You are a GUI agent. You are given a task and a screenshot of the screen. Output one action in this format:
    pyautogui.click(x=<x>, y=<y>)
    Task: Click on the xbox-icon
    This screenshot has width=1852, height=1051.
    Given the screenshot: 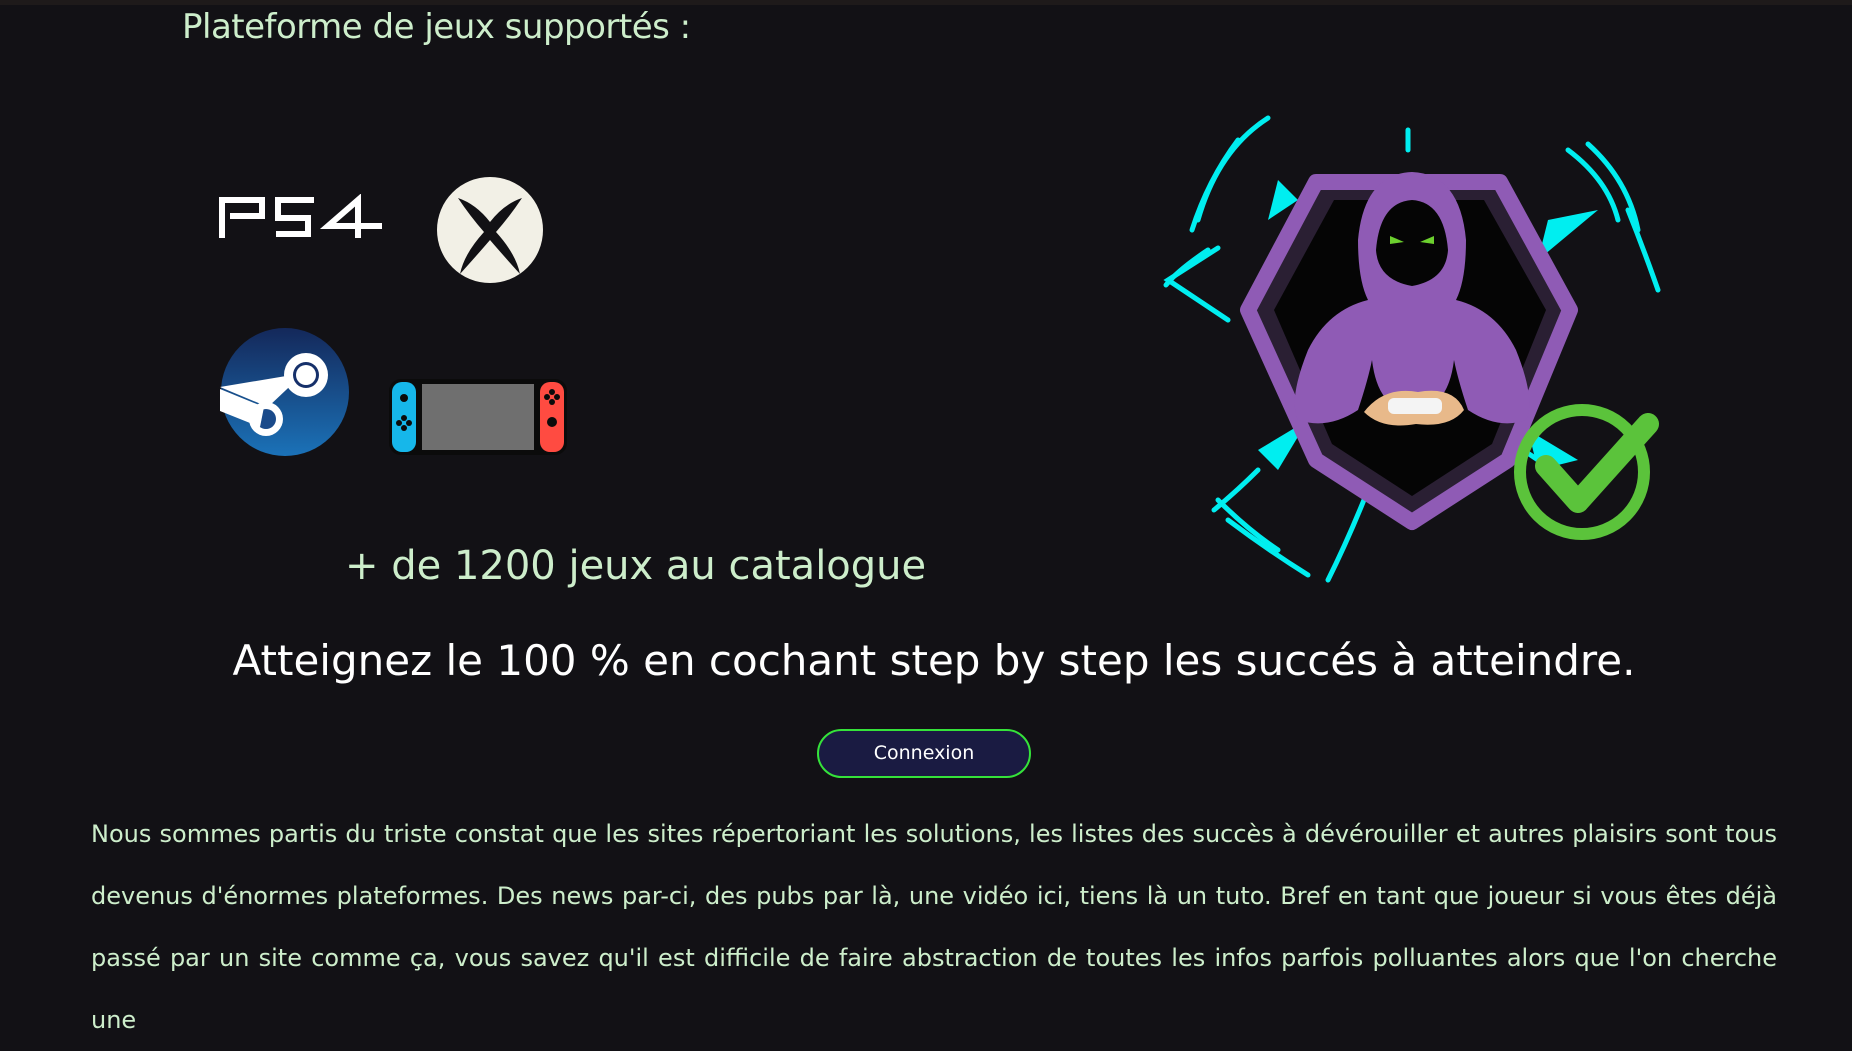 What is the action you would take?
    pyautogui.click(x=490, y=230)
    